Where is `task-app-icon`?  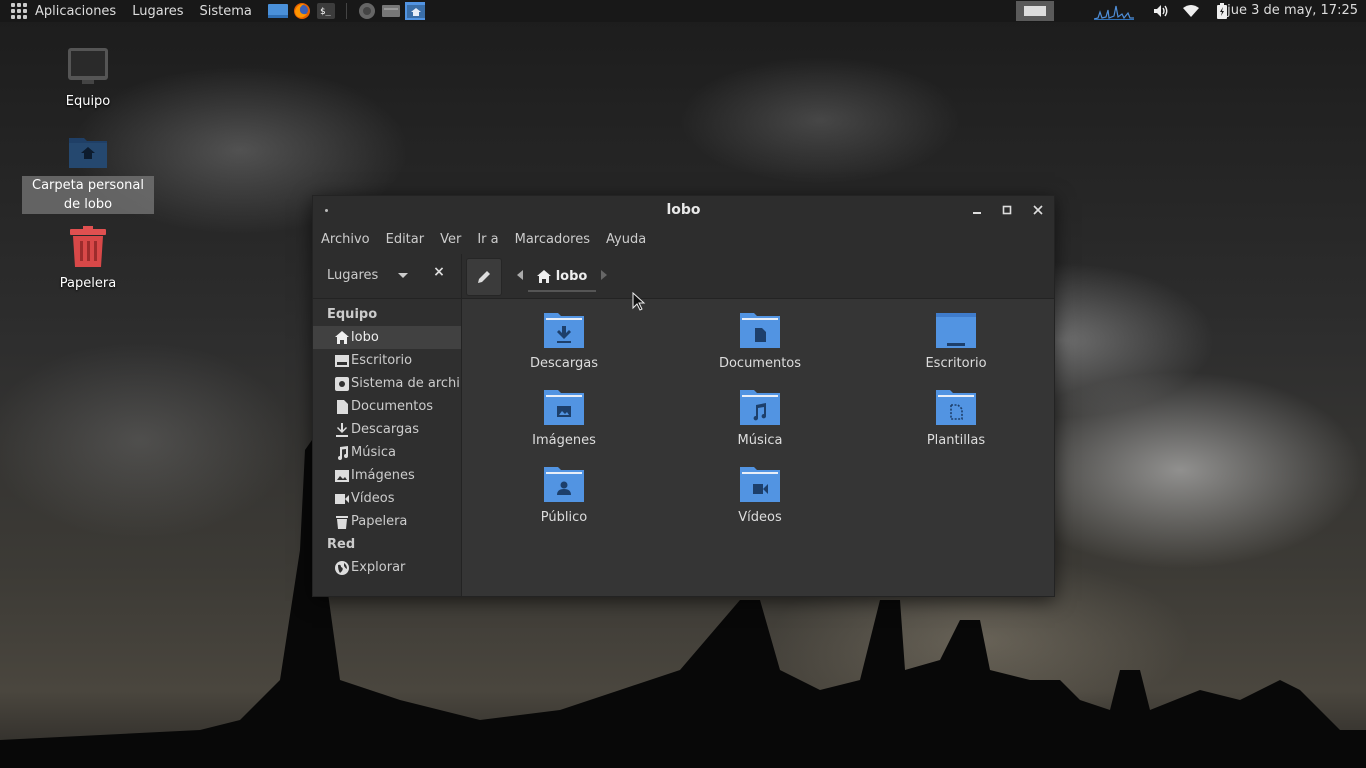
task-app-icon is located at coordinates (367, 11).